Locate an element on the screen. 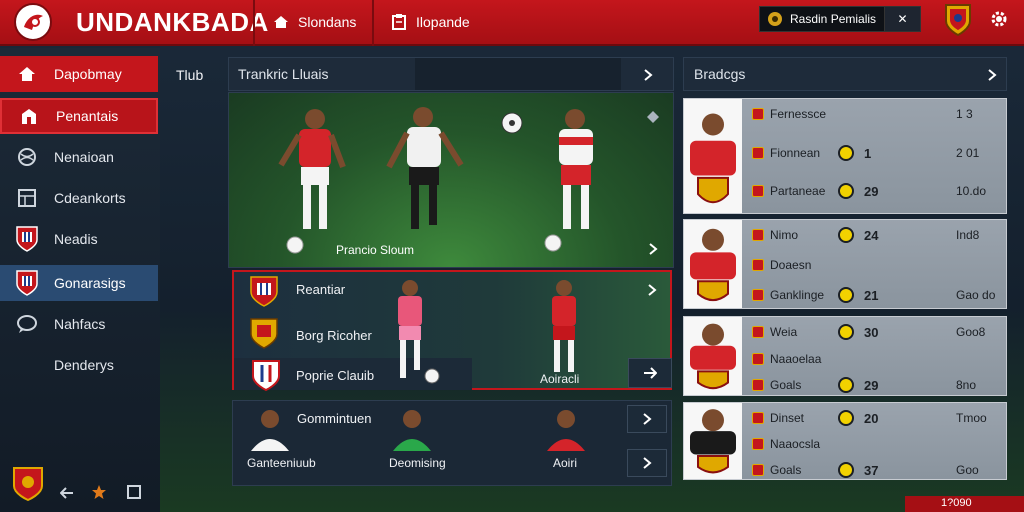  stat-label: Ganklinge is located at coordinates (797, 295).